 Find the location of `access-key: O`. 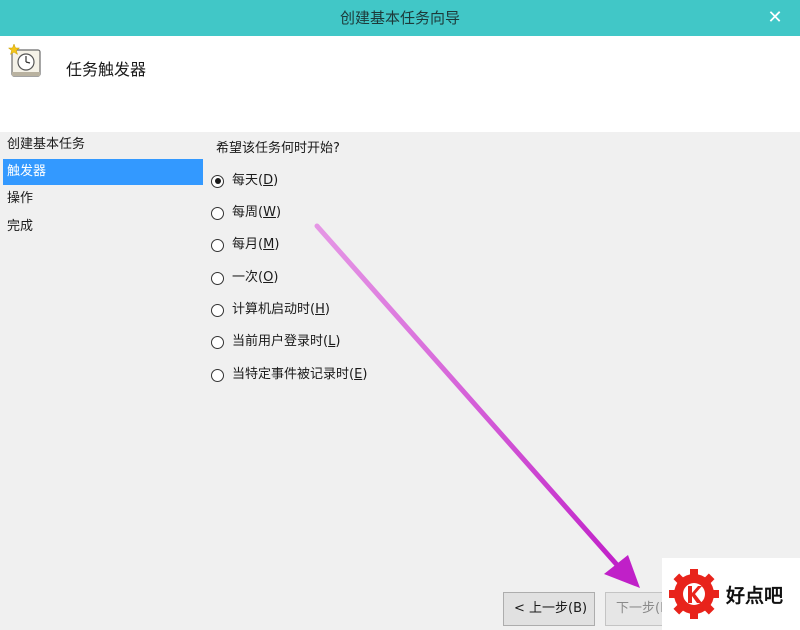

access-key: O is located at coordinates (268, 277).